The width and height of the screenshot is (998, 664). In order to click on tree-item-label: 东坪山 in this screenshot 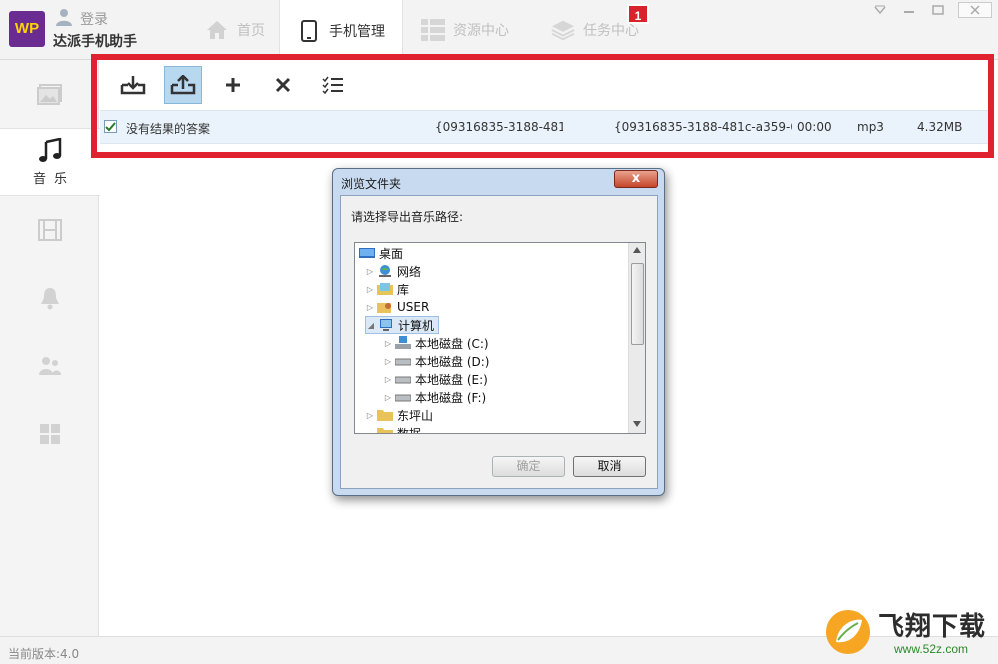, I will do `click(415, 415)`.